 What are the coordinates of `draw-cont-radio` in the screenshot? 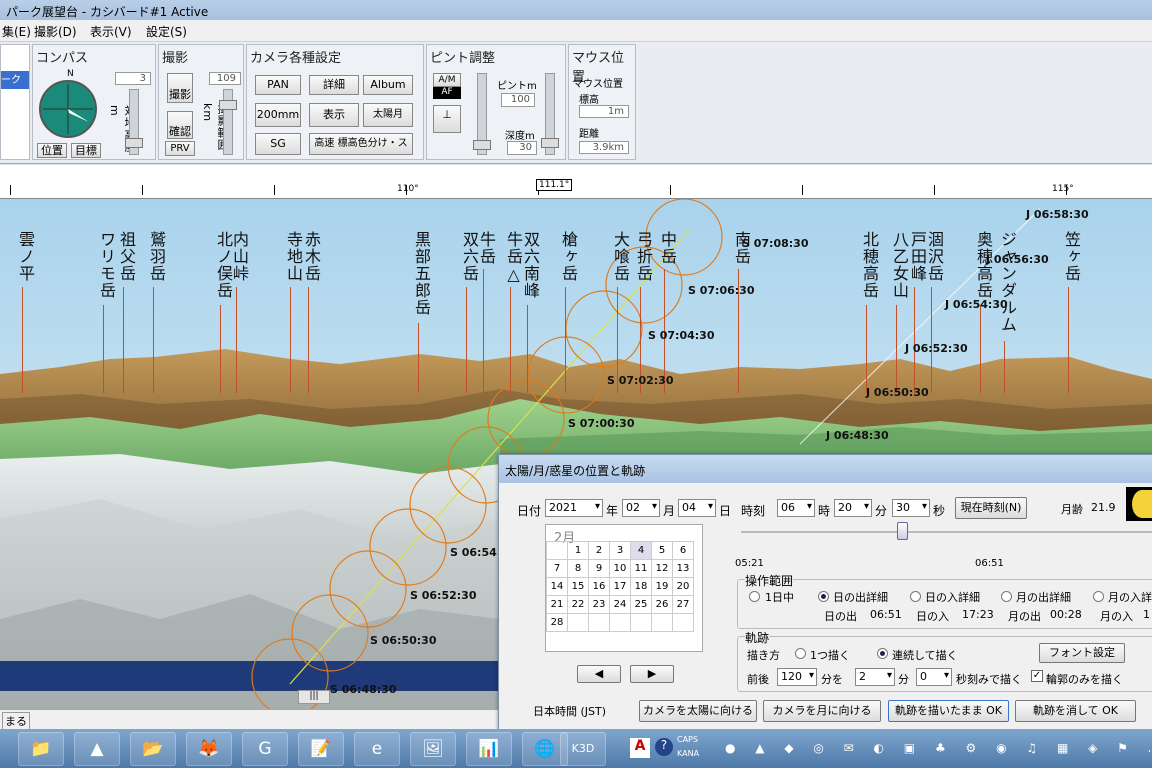 It's located at (882, 653).